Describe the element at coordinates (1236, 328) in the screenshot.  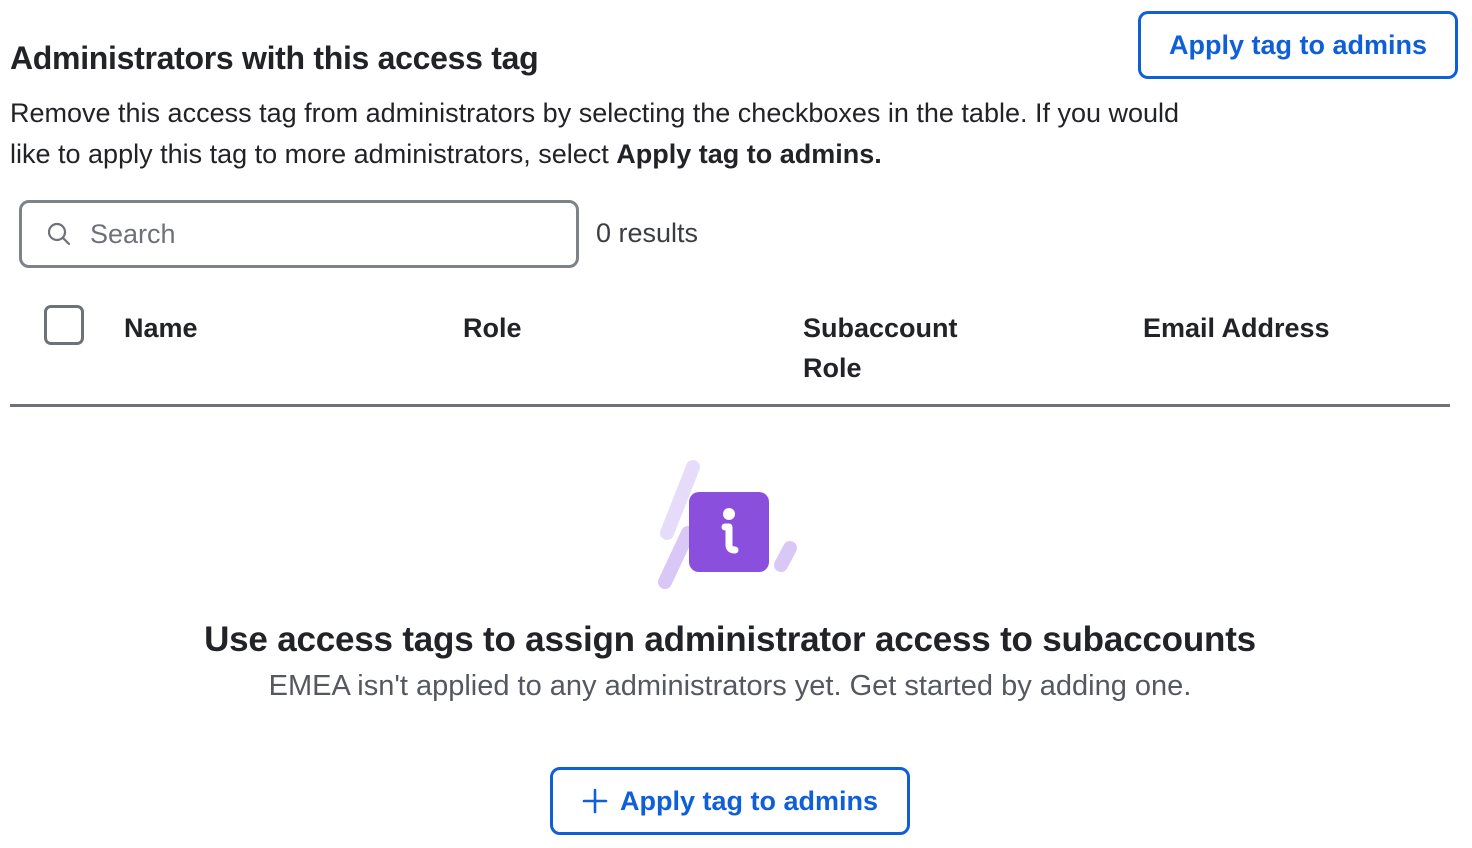
I see `column-header-email-address: Email Address` at that location.